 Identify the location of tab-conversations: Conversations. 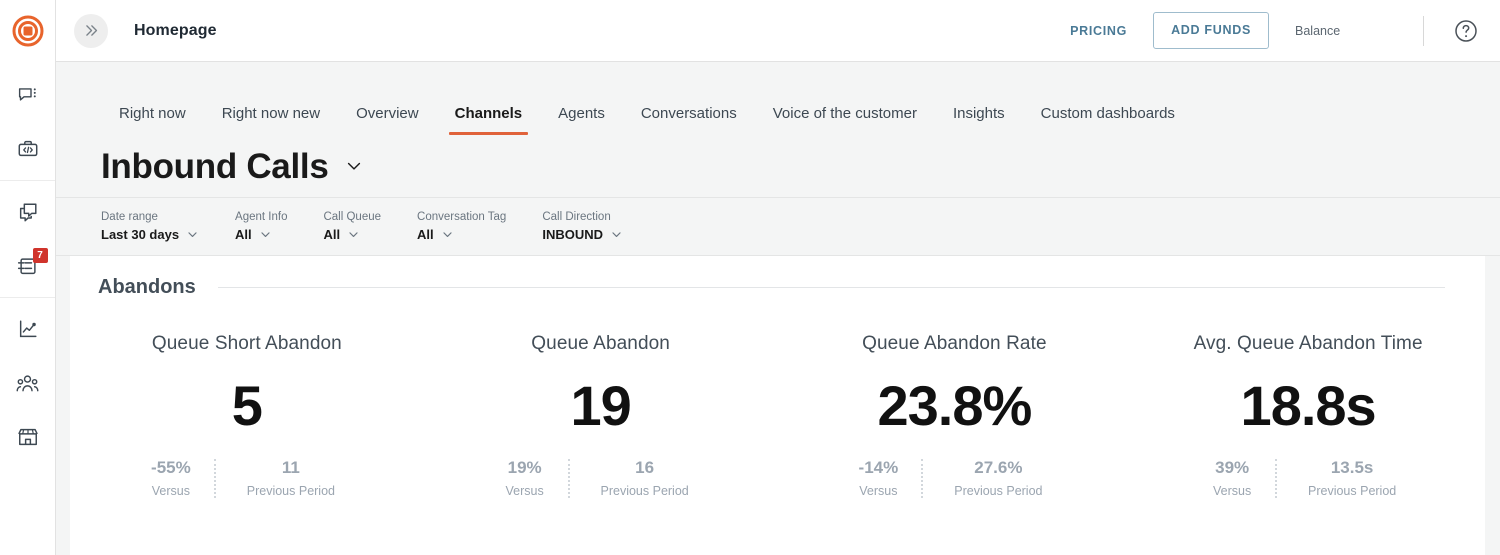
(689, 120).